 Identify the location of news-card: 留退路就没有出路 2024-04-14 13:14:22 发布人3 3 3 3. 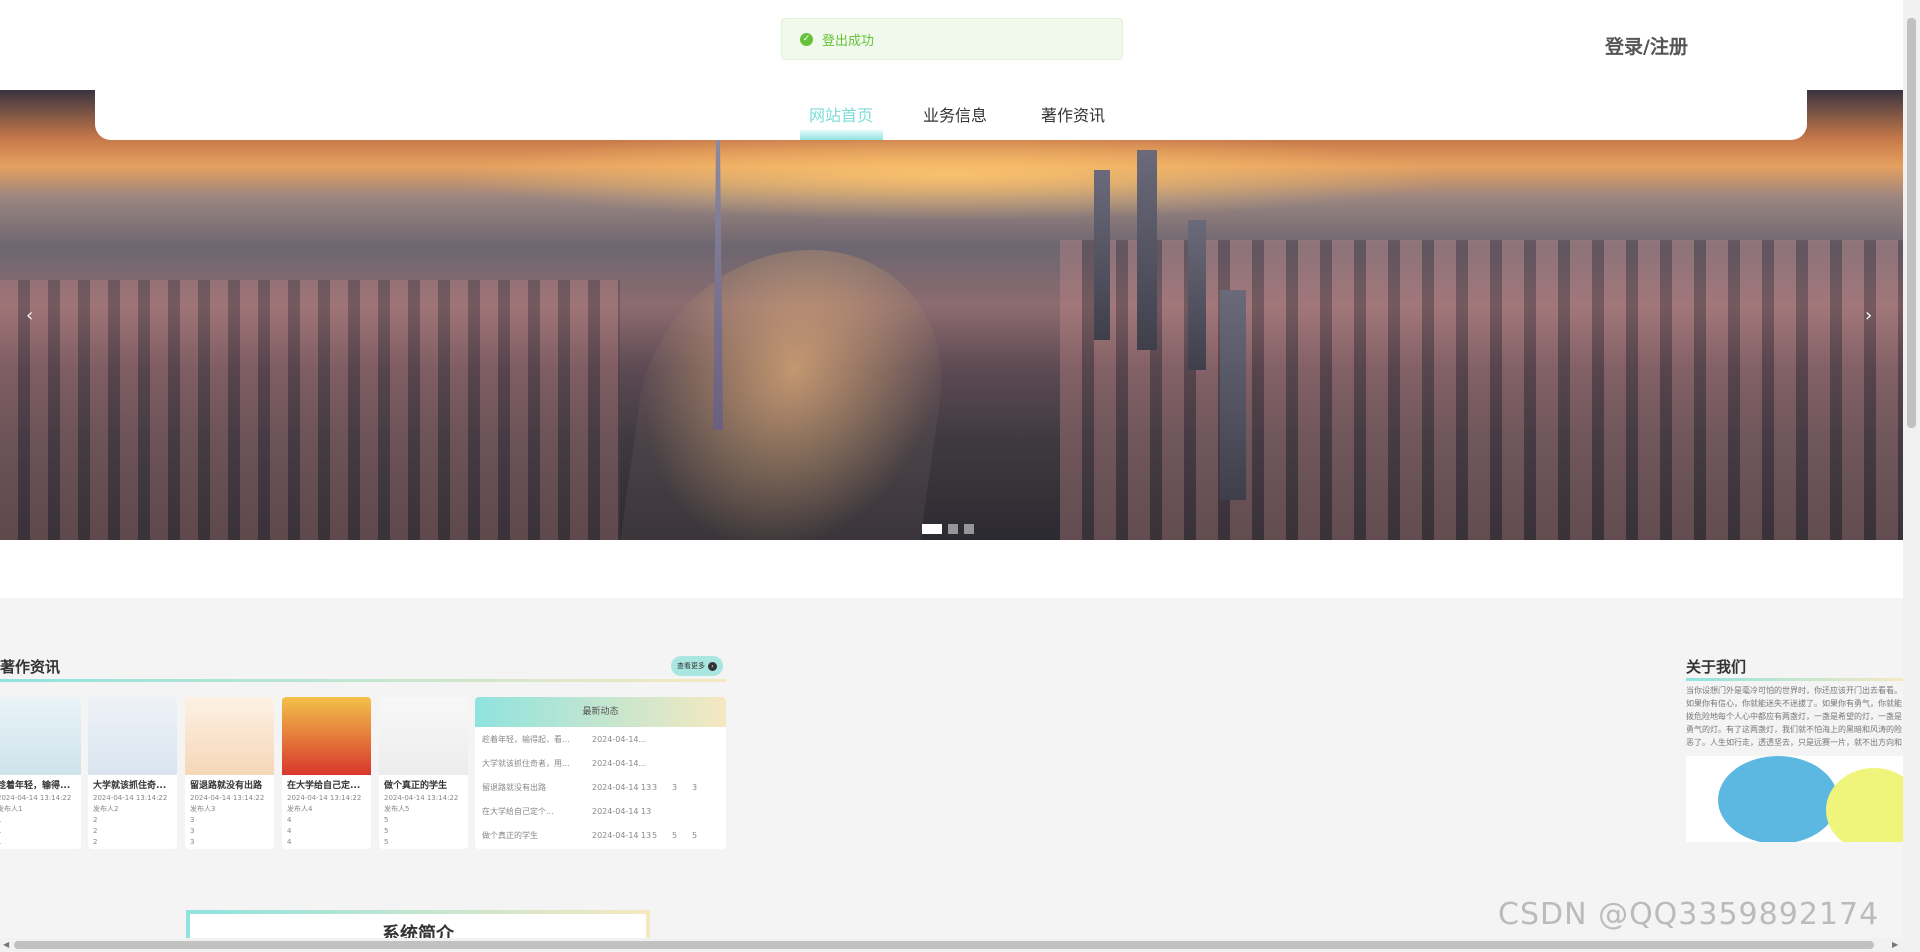
(229, 773).